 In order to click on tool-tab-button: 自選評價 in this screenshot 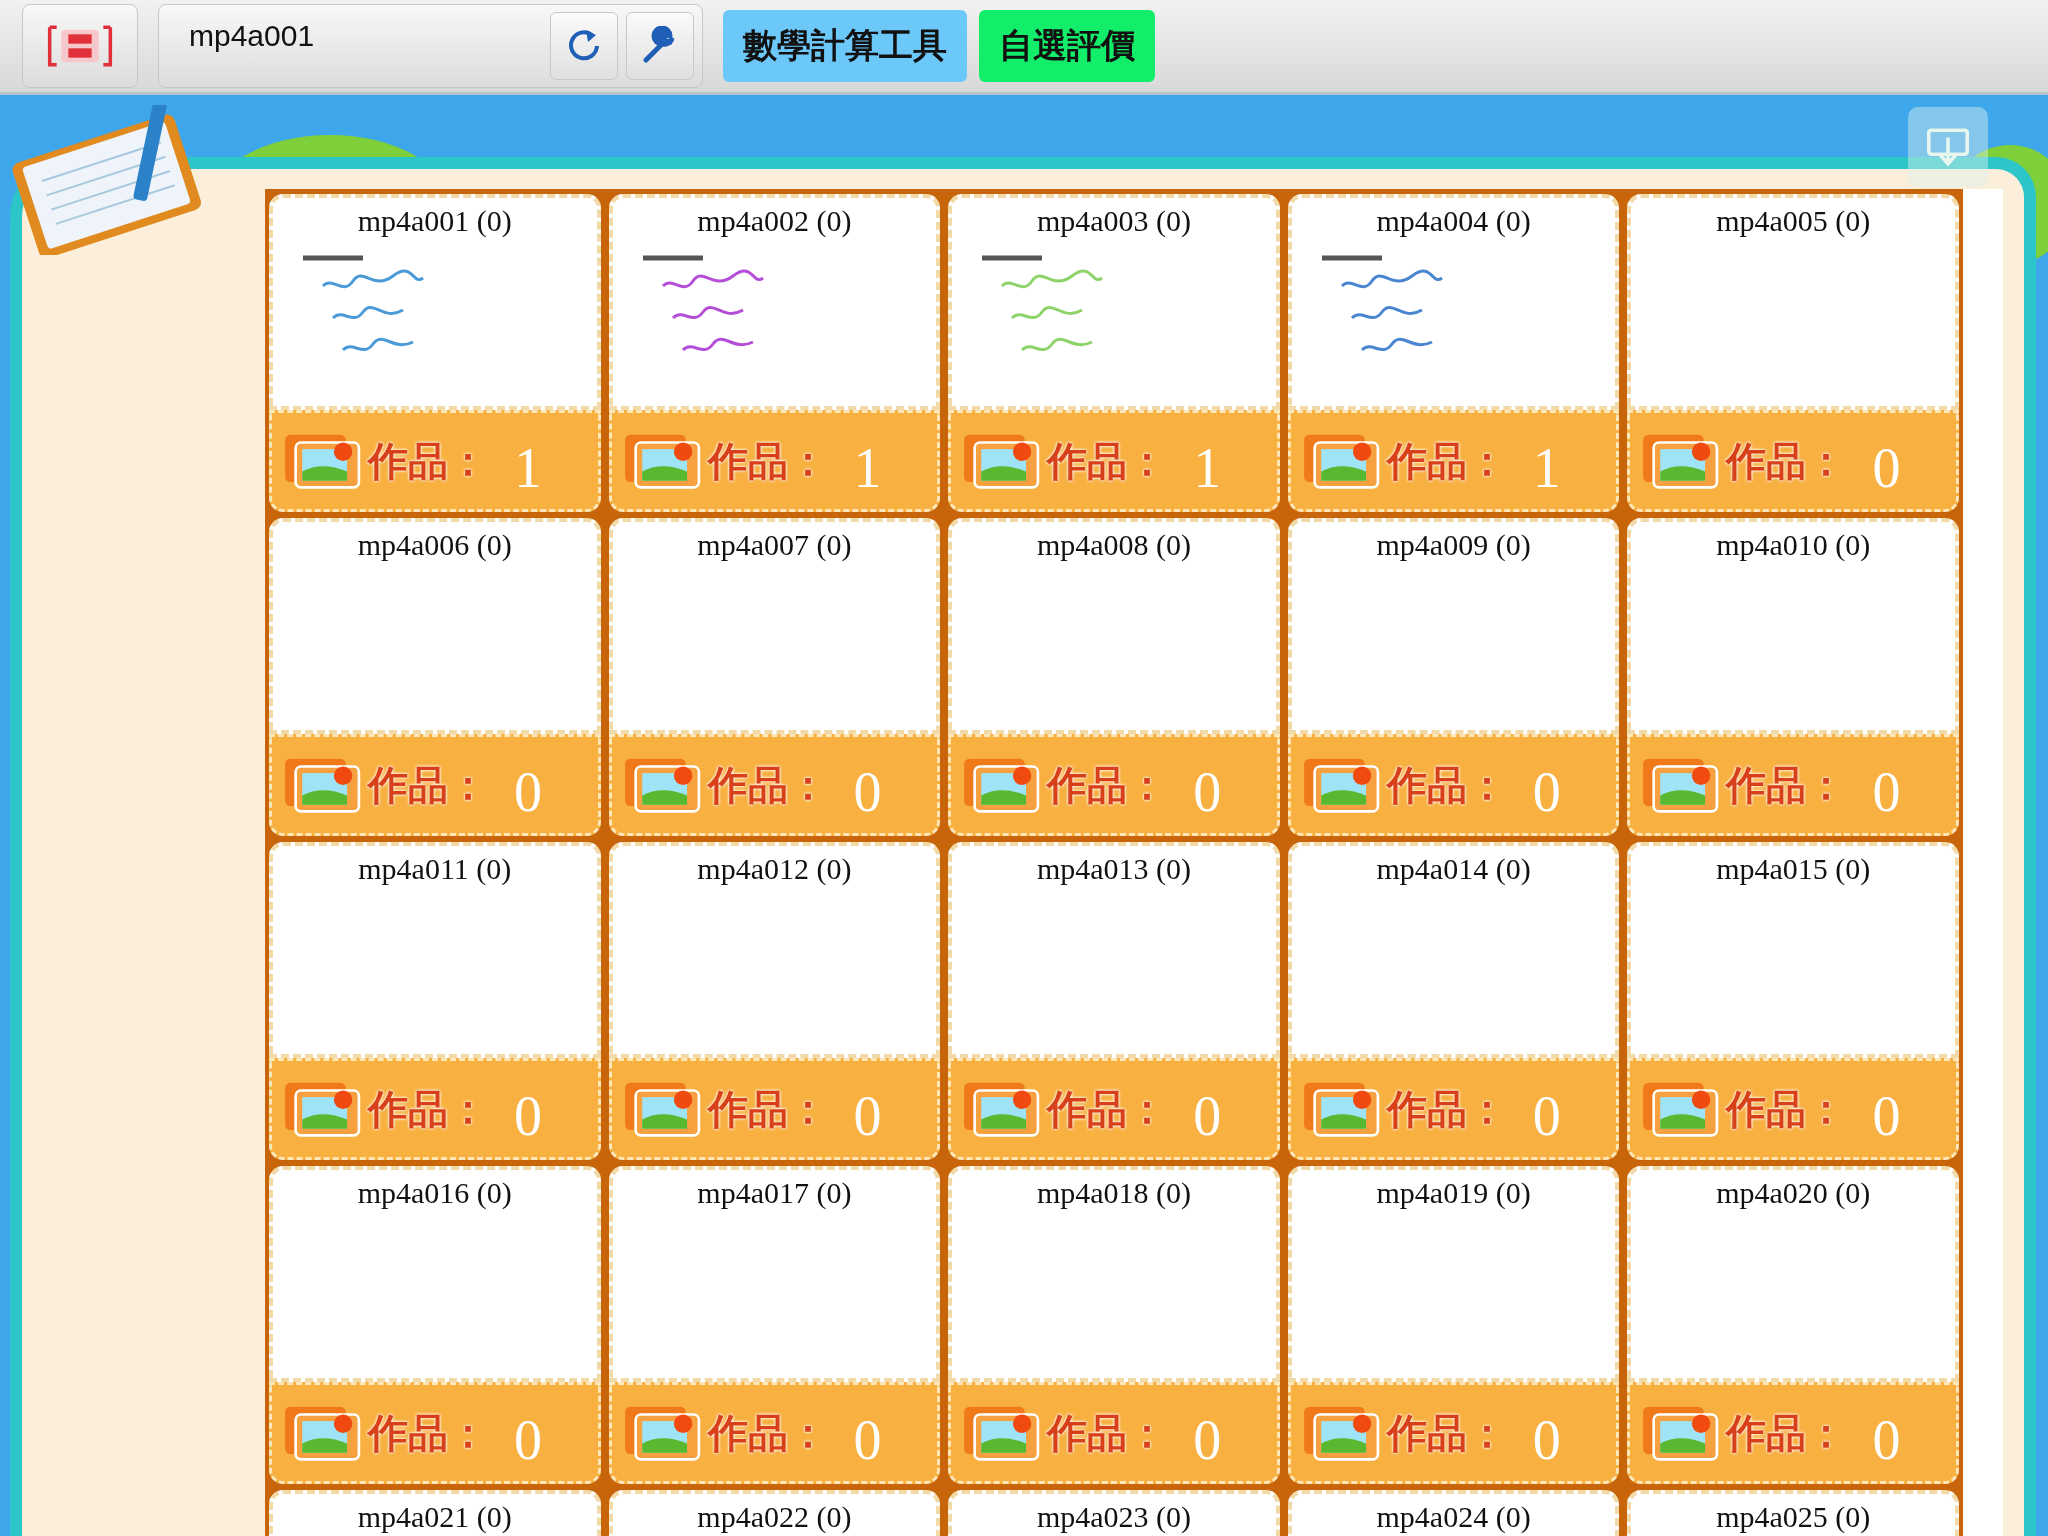, I will do `click(1067, 46)`.